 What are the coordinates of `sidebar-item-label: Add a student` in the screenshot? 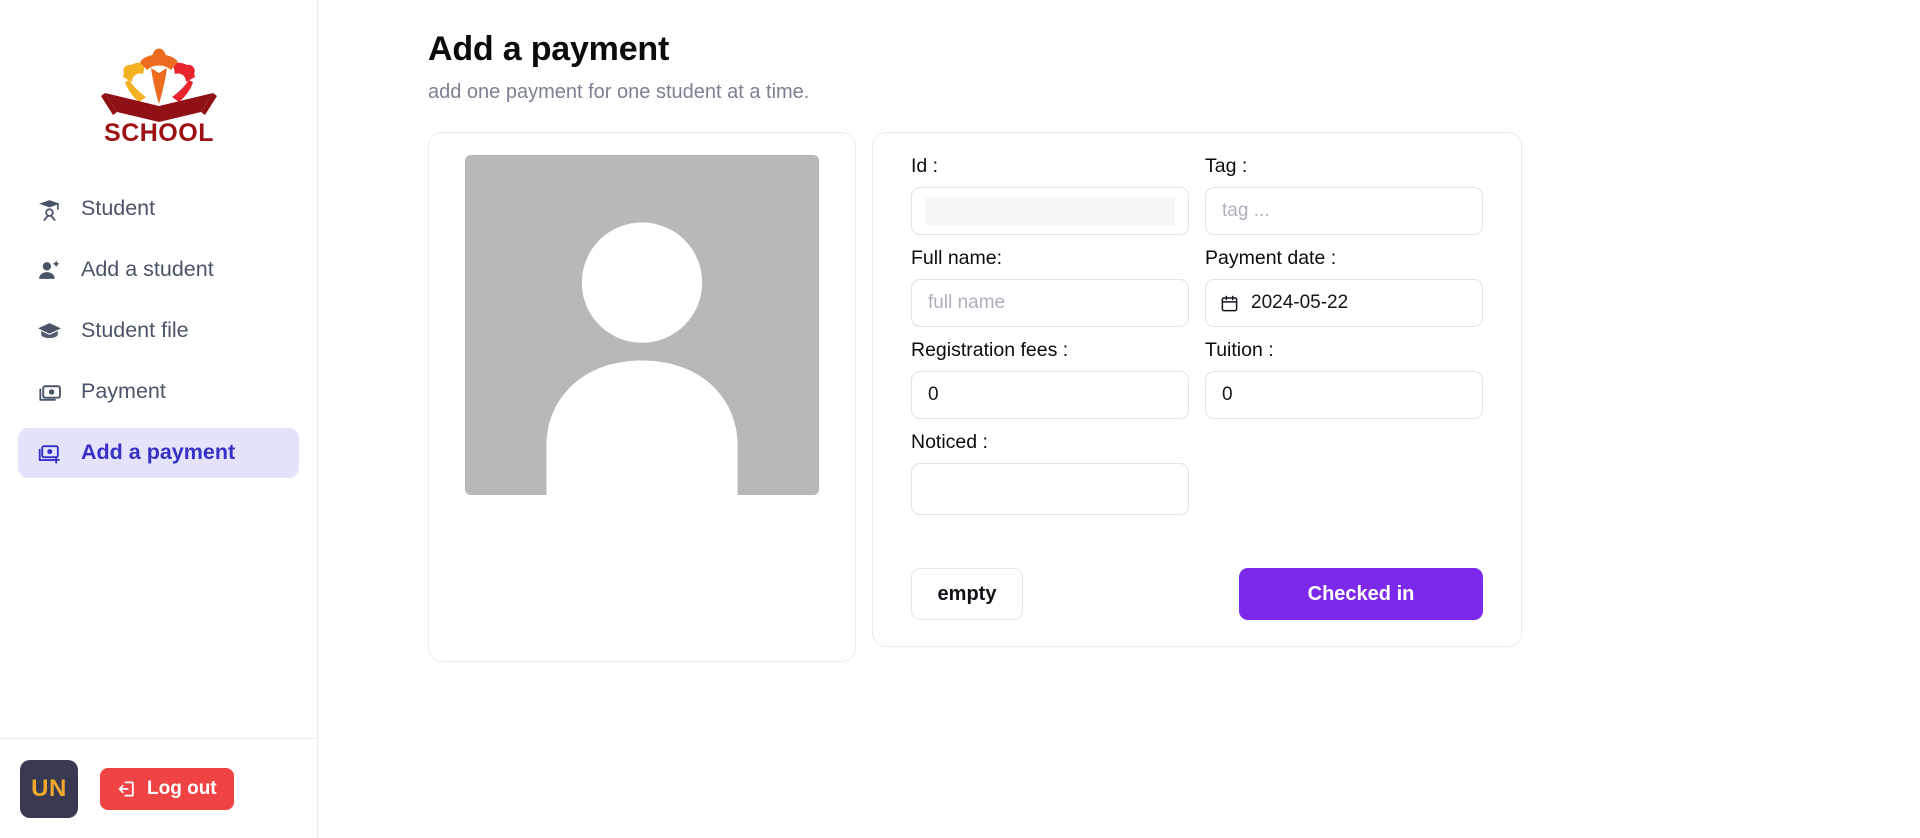 It's located at (147, 269).